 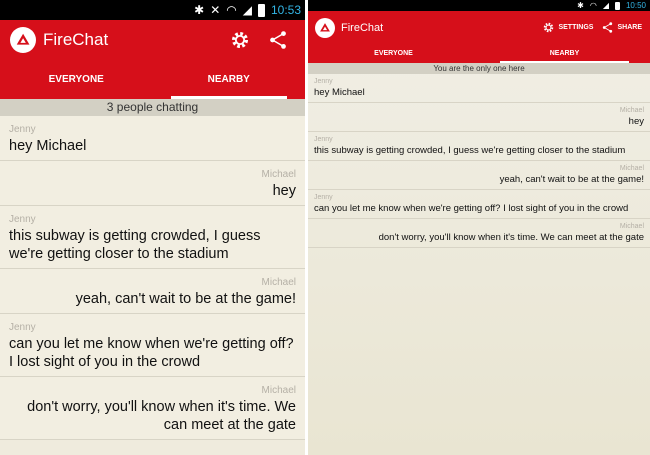 I want to click on status-bar: ✱ ◠ ◢ 10:50, so click(x=479, y=5).